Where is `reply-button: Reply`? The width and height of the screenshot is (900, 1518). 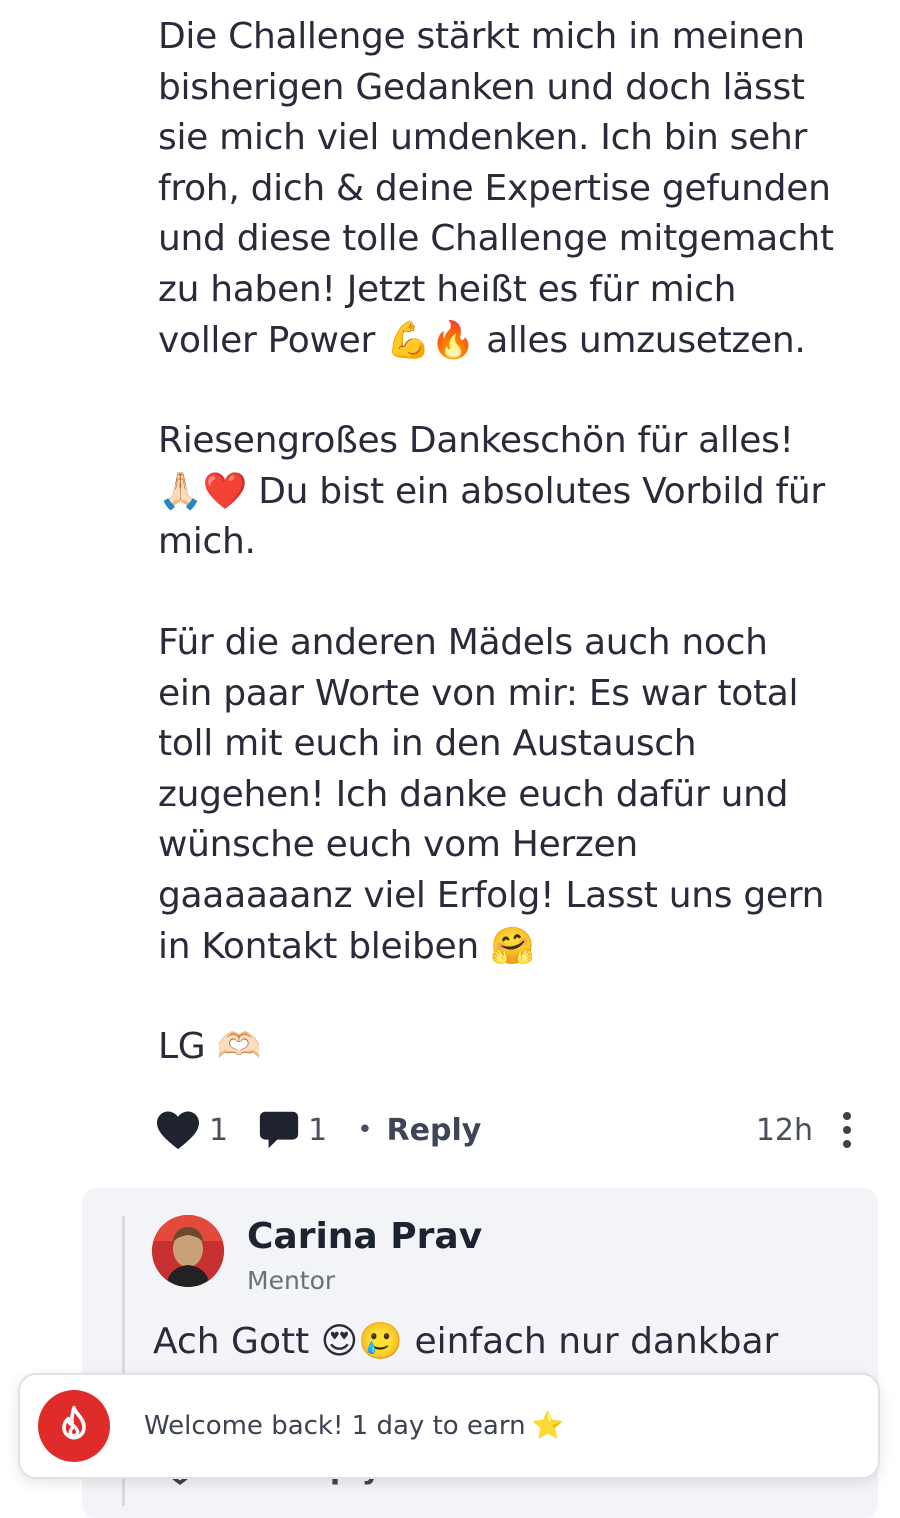
reply-button: Reply is located at coordinates (434, 1130).